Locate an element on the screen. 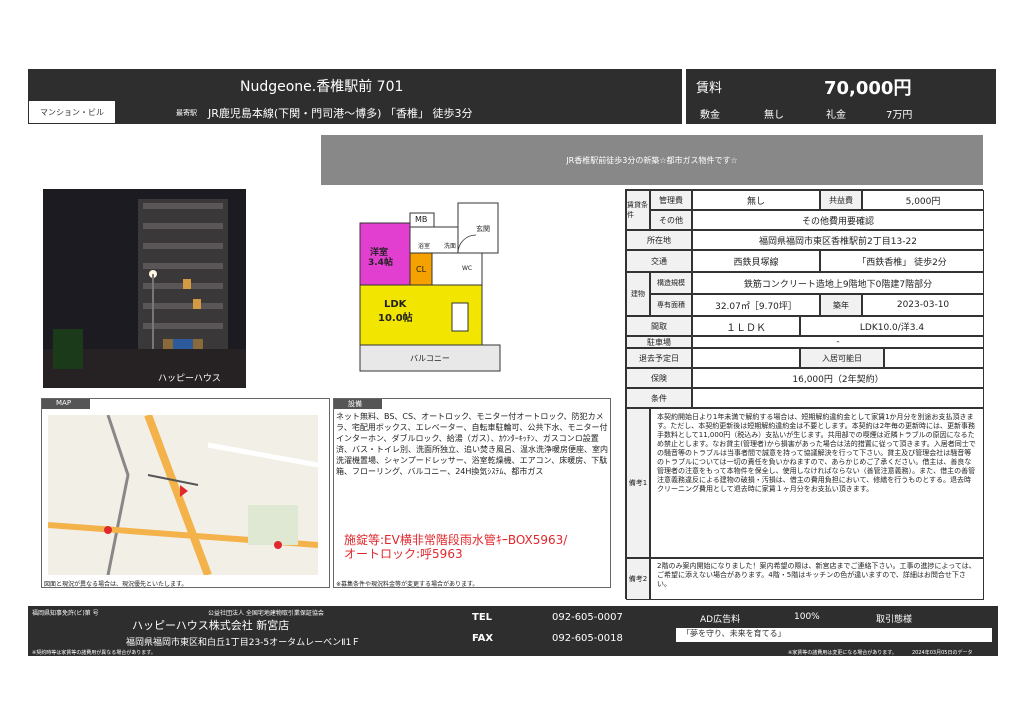 The height and width of the screenshot is (724, 1024). insurance-value: 16,000円（2年契約） is located at coordinates (838, 378).